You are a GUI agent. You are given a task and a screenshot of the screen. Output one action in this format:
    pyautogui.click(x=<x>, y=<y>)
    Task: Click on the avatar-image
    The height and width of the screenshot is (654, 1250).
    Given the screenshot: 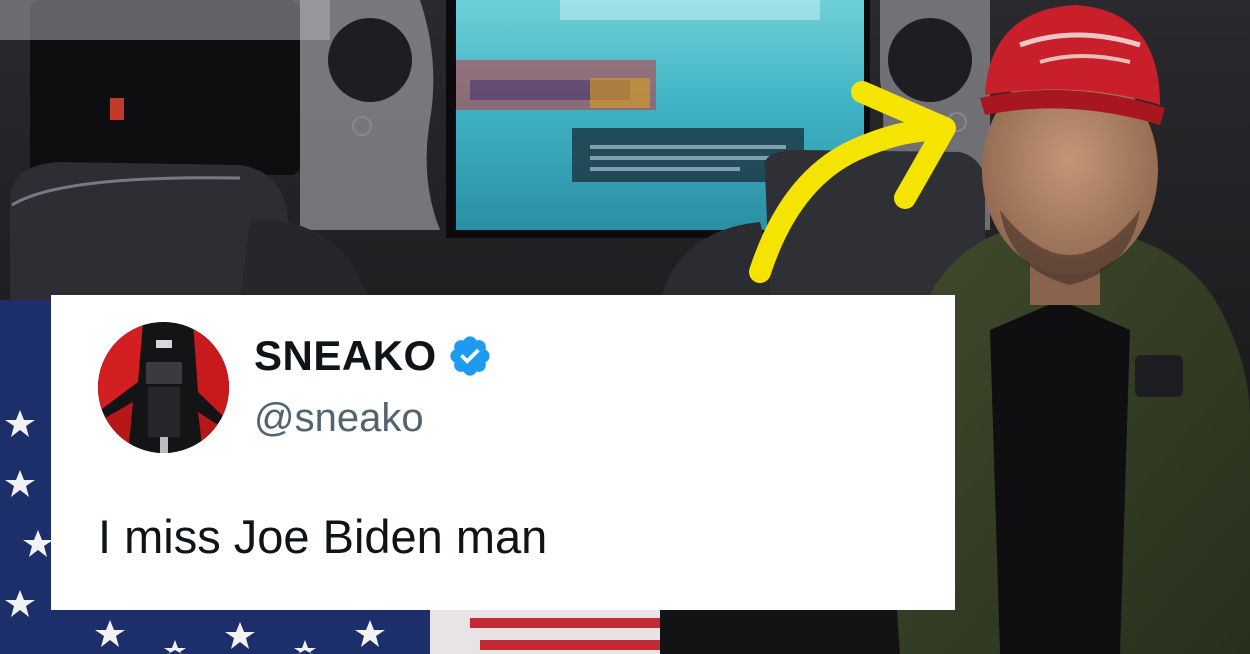 What is the action you would take?
    pyautogui.click(x=163, y=387)
    